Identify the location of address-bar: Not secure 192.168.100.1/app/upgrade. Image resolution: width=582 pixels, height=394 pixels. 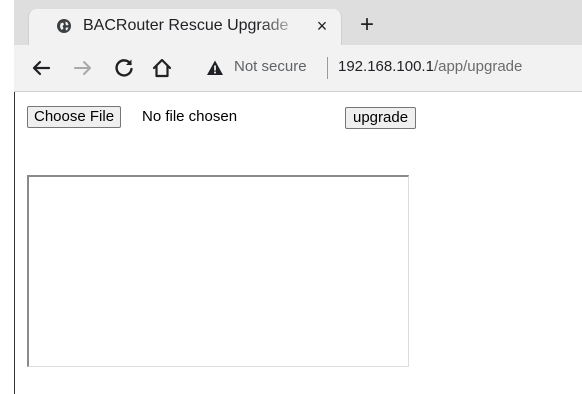
(386, 68).